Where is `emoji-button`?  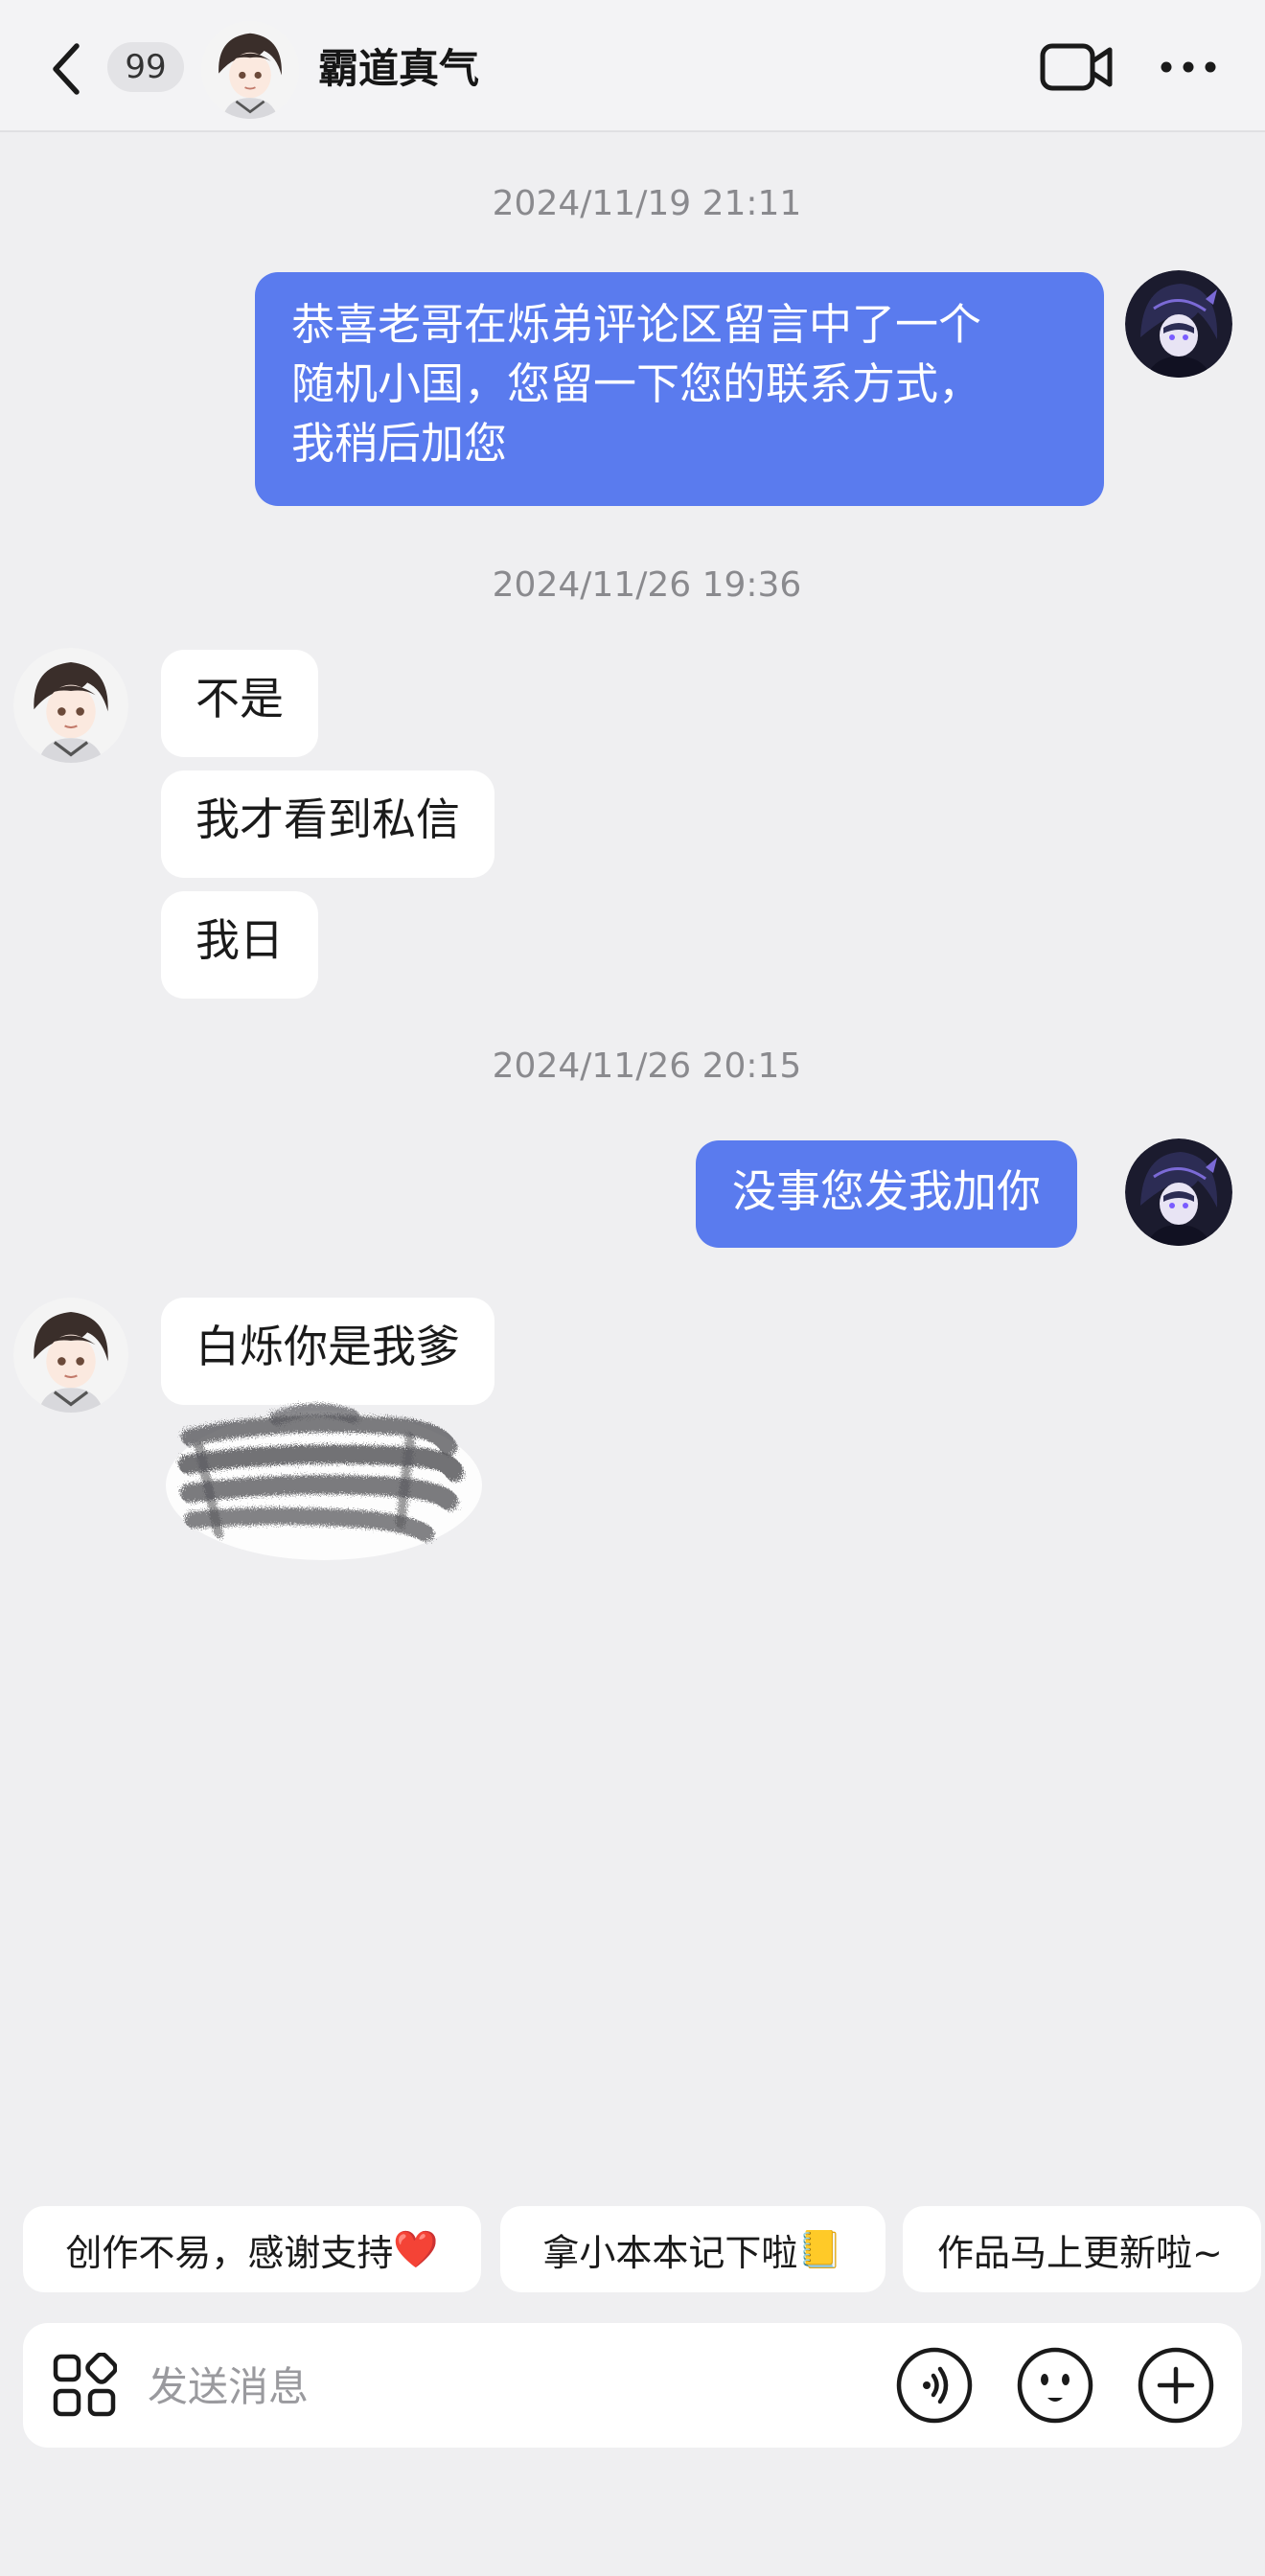 emoji-button is located at coordinates (1055, 2386).